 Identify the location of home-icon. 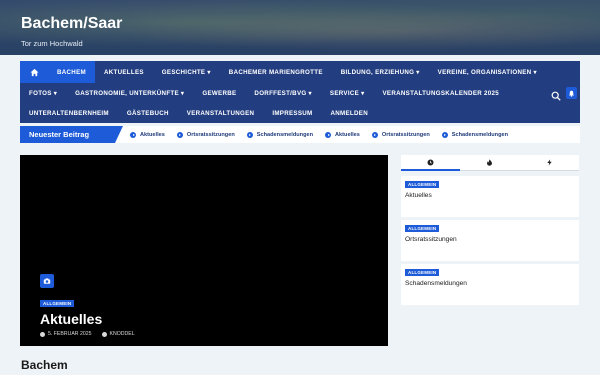
(34, 72).